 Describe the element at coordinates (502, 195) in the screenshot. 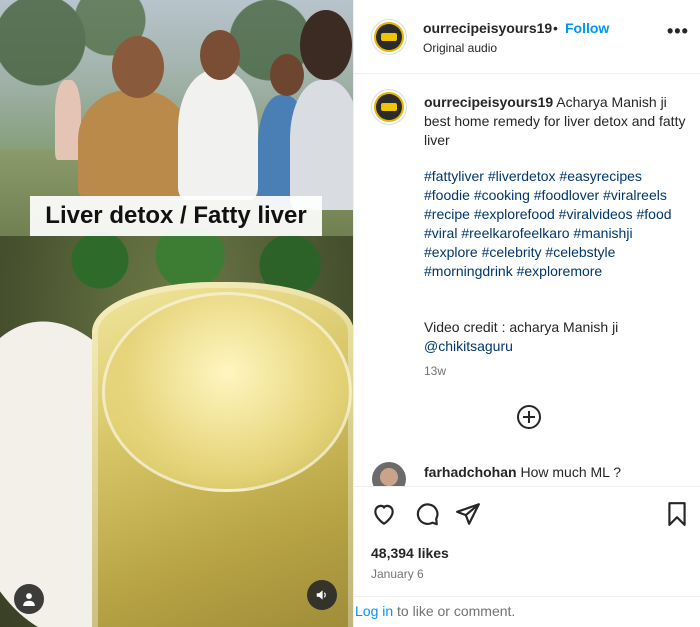

I see `hashtag-link: #cooking` at that location.